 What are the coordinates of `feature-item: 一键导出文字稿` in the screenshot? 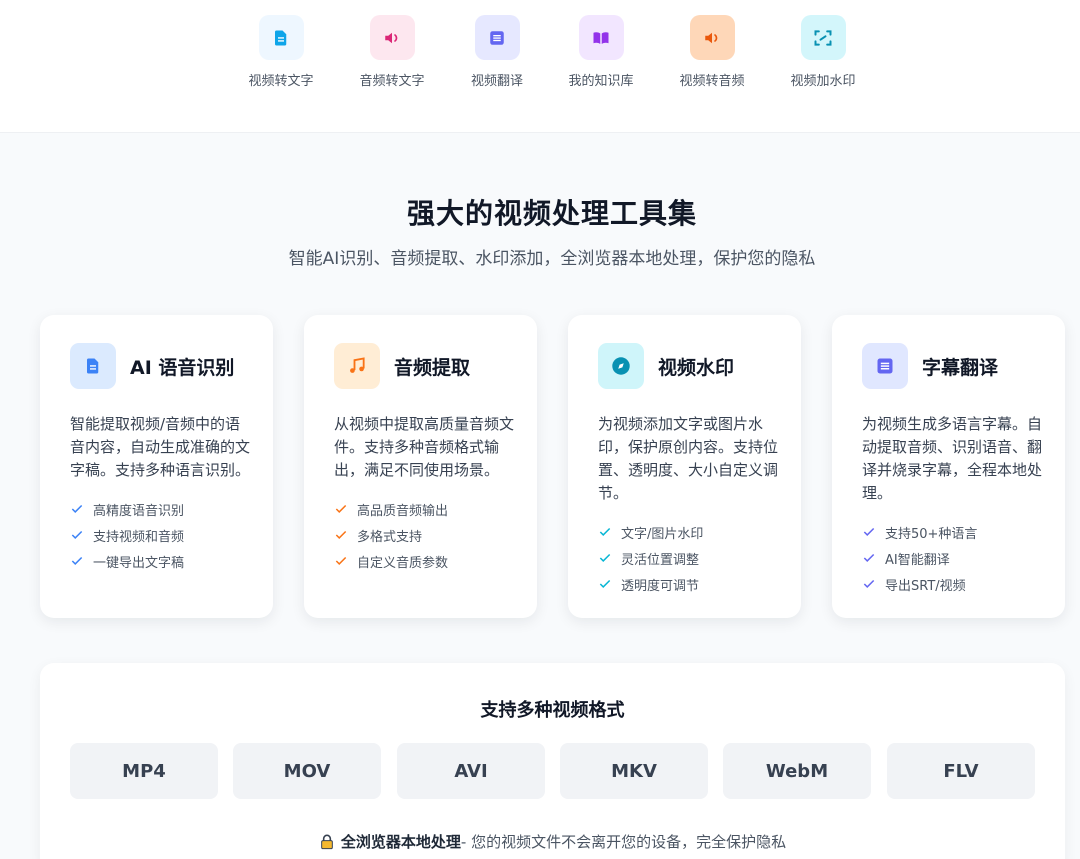 It's located at (160, 561).